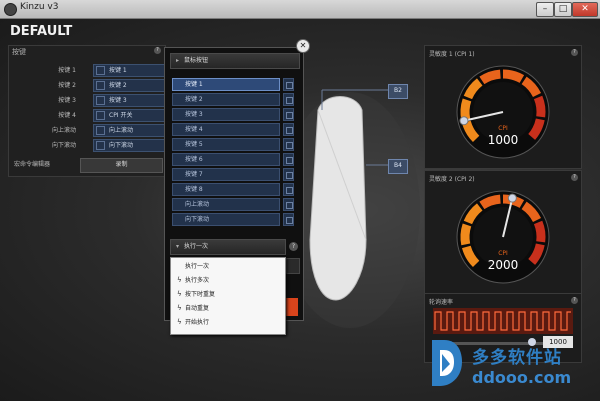 This screenshot has width=600, height=401. I want to click on profile-name: DEFAULT, so click(41, 31).